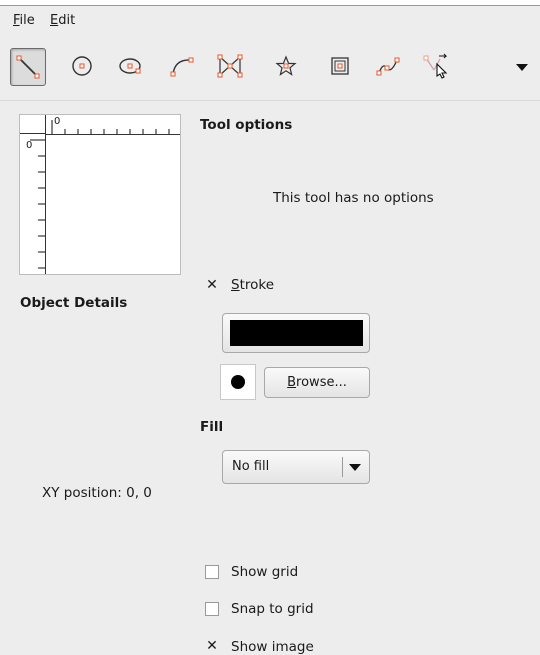  Describe the element at coordinates (54, 20) in the screenshot. I see `menu-edit-mnemonic: E` at that location.